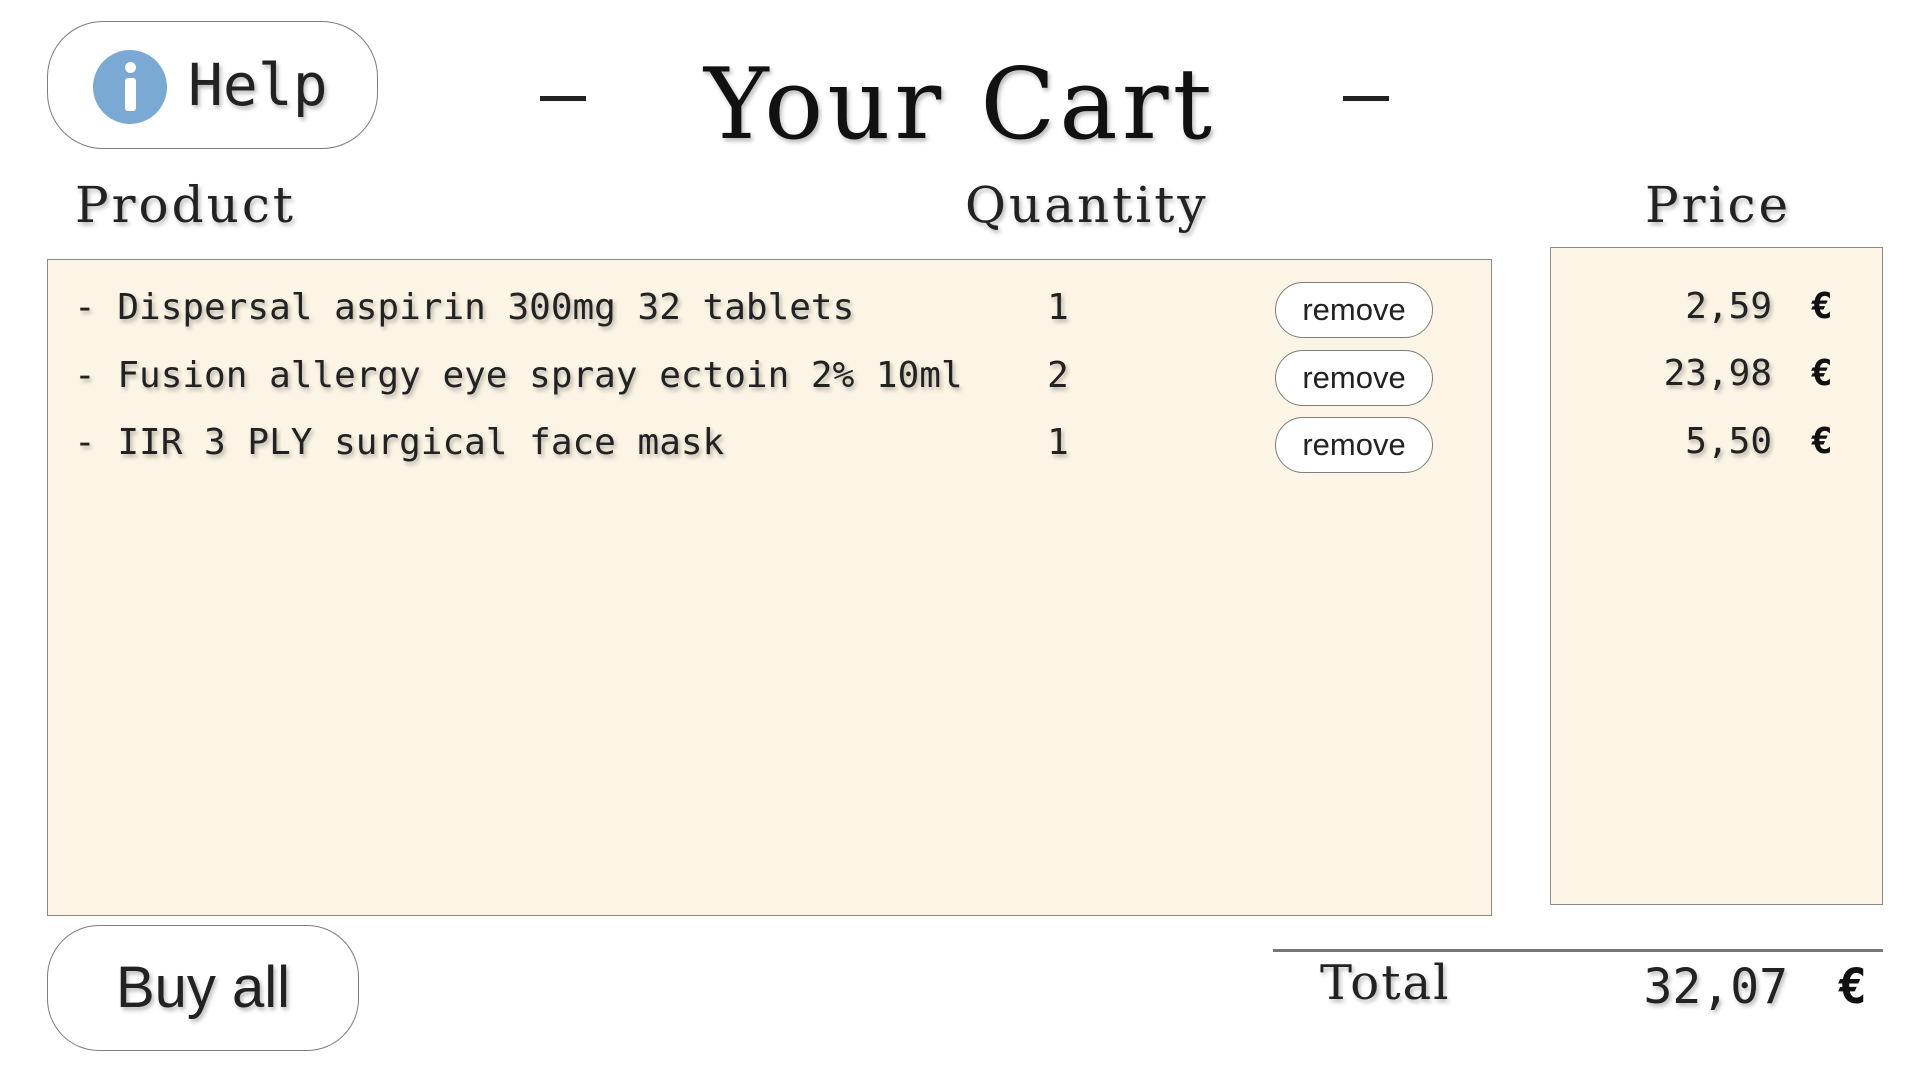  What do you see at coordinates (1728, 441) in the screenshot?
I see `item-price: 5,50` at bounding box center [1728, 441].